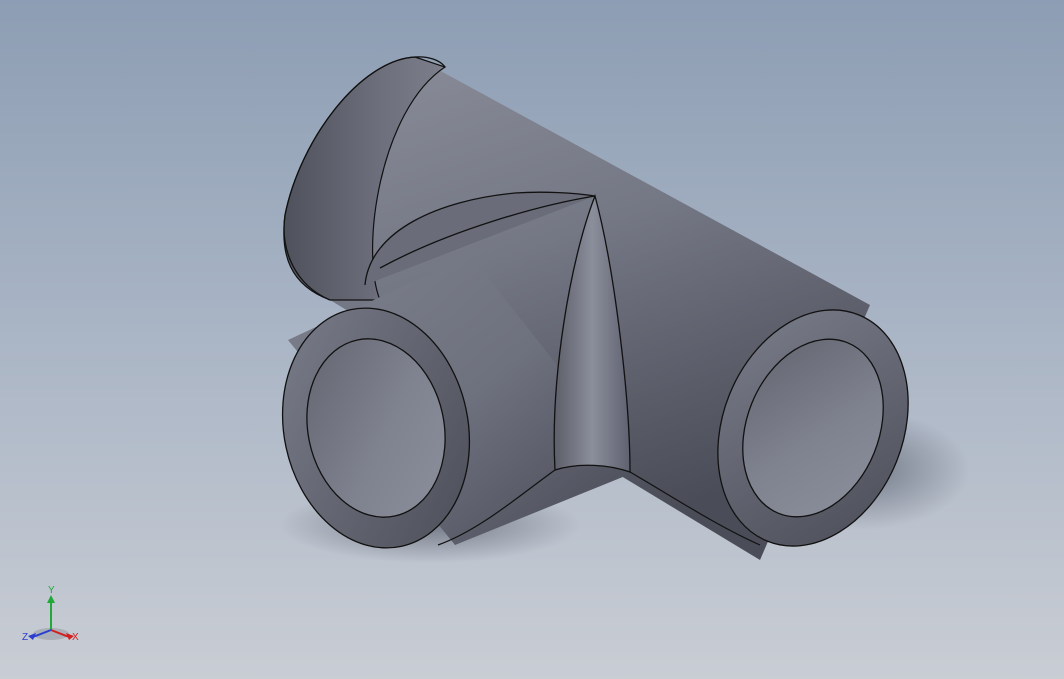  What do you see at coordinates (75, 637) in the screenshot?
I see `triad-x-label: X` at bounding box center [75, 637].